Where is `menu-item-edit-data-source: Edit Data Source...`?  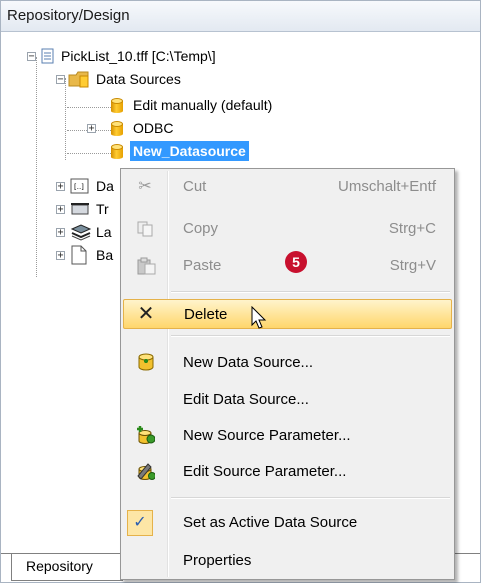
menu-item-edit-data-source: Edit Data Source... is located at coordinates (287, 400).